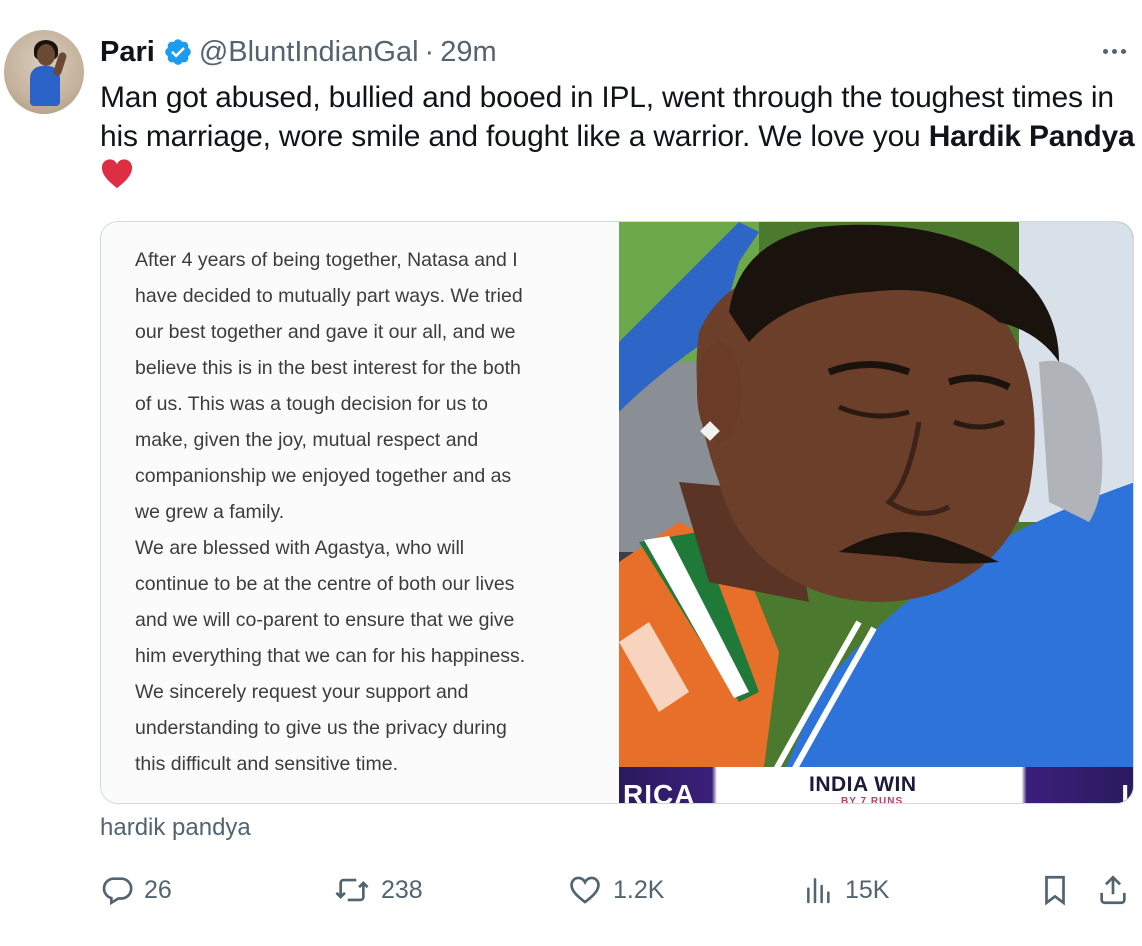 The height and width of the screenshot is (946, 1142). What do you see at coordinates (863, 784) in the screenshot?
I see `banner-result-text: INDIA WIN` at bounding box center [863, 784].